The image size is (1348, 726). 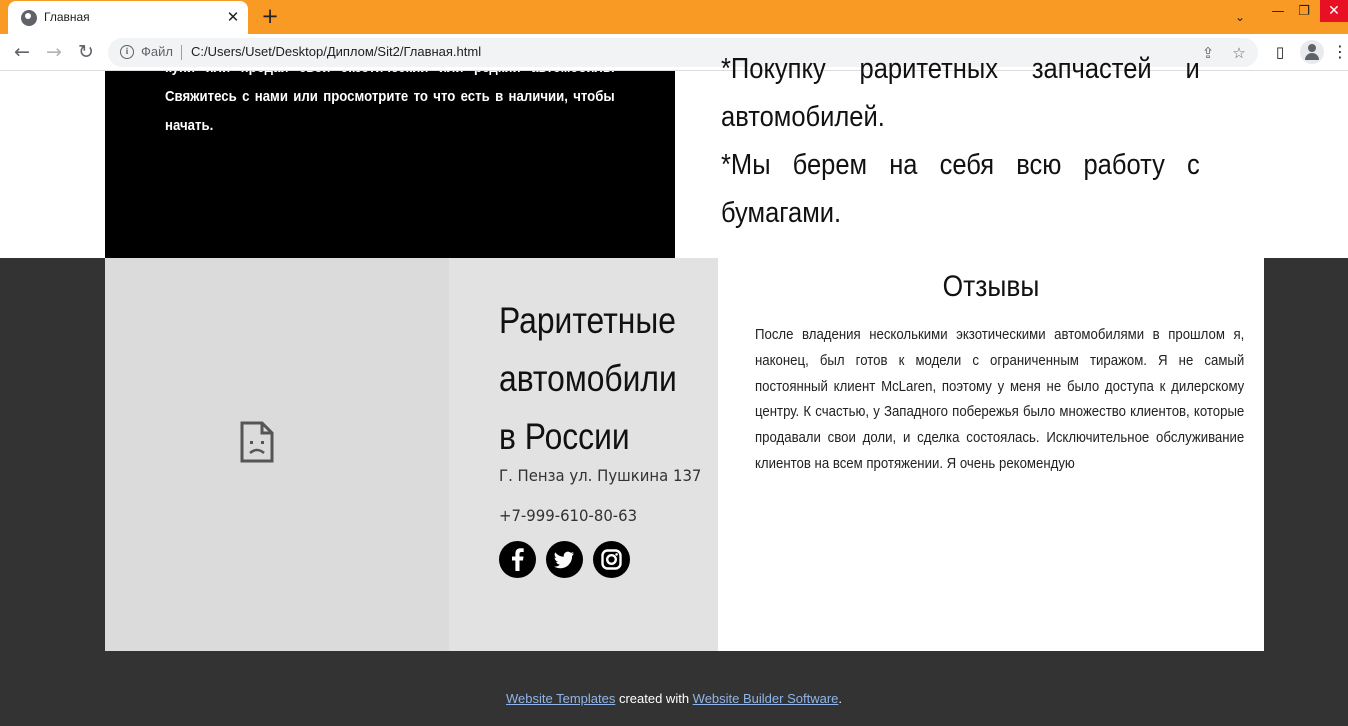 I want to click on company-address: Г. Пенза ул. Пушкина 137, so click(x=600, y=475).